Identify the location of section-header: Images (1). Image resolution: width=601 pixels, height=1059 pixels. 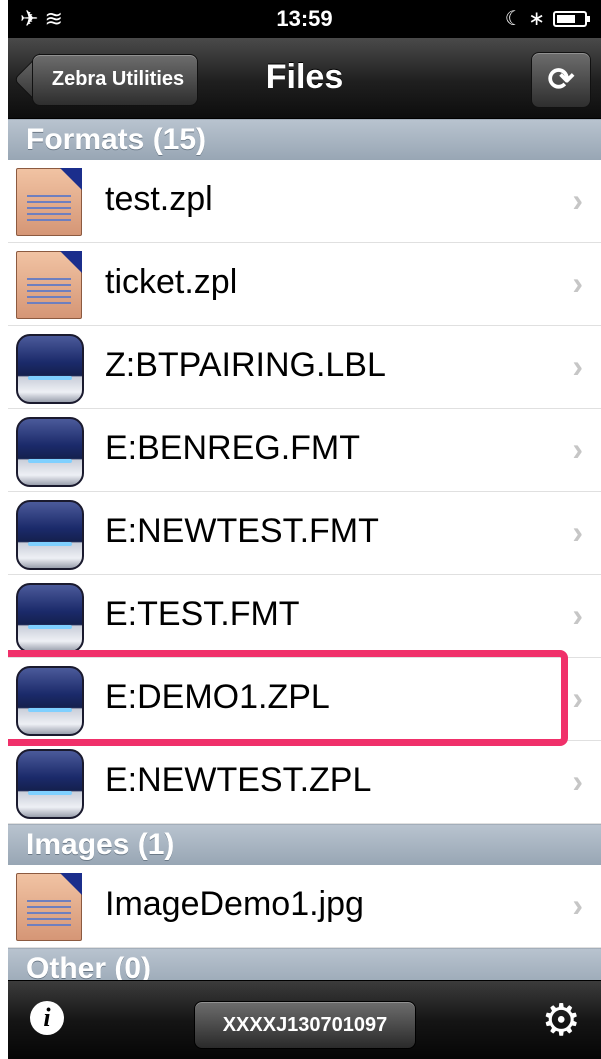
(304, 844).